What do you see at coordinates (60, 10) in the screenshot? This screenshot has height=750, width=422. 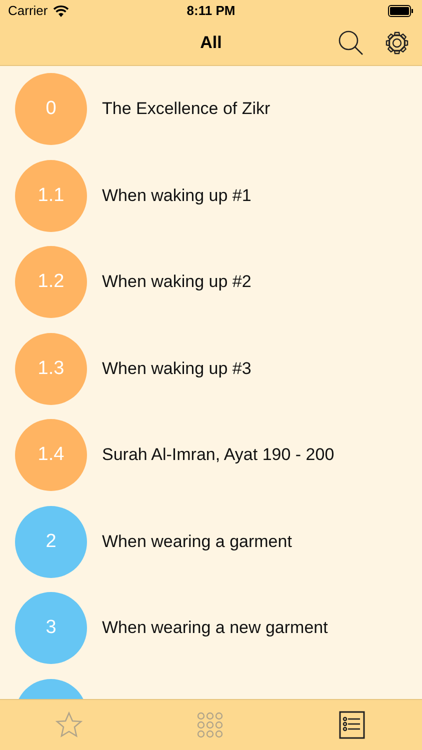 I see `wifi-icon` at bounding box center [60, 10].